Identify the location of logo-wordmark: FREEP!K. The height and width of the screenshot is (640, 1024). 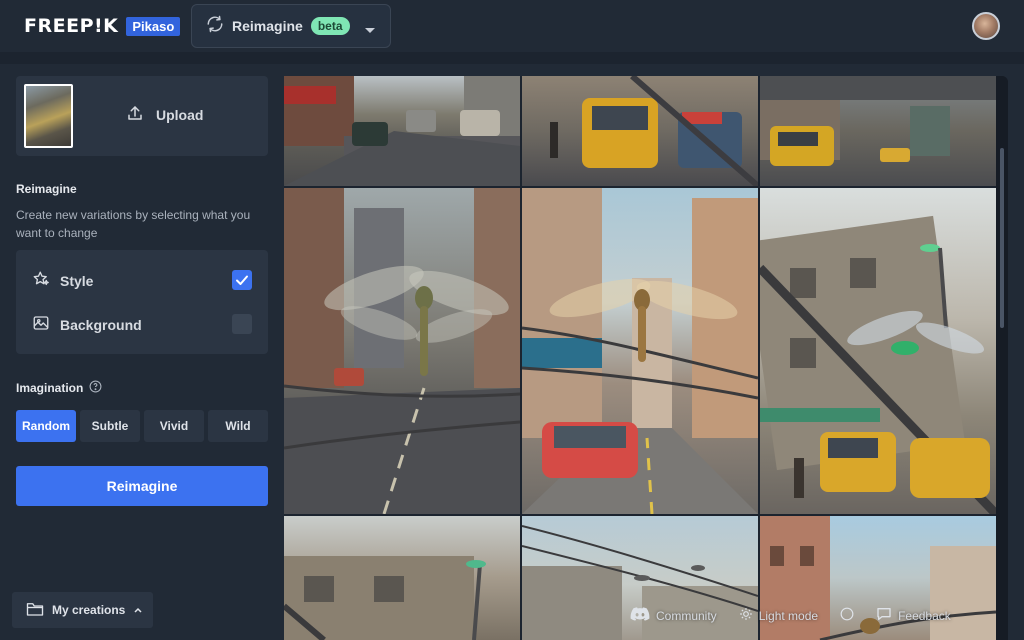
(71, 26).